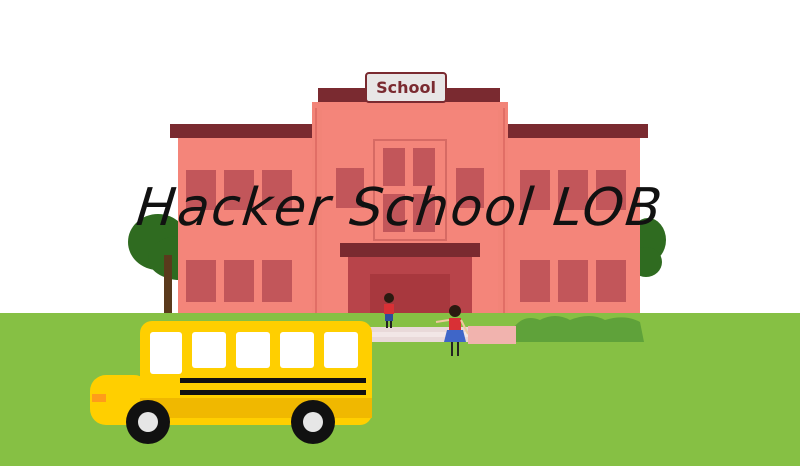 The height and width of the screenshot is (466, 800). What do you see at coordinates (406, 87) in the screenshot?
I see `school-sign-label: School` at bounding box center [406, 87].